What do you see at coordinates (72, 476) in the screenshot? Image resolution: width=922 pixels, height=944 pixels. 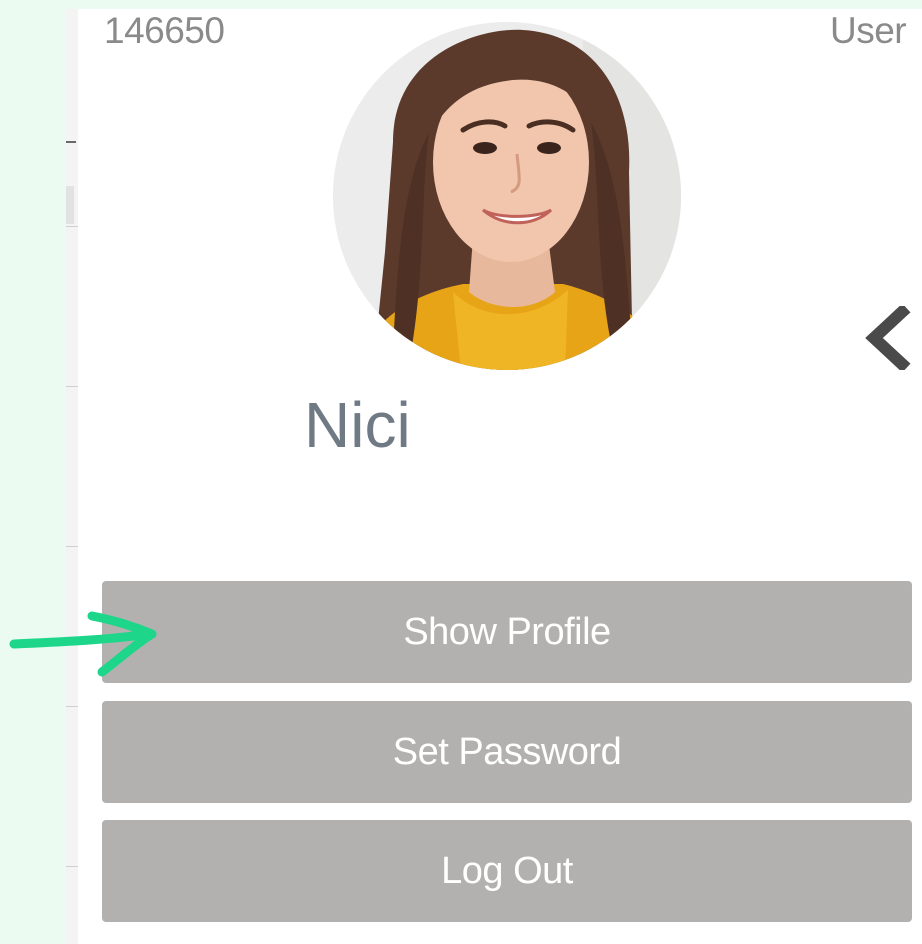 I see `sidebar-edge` at bounding box center [72, 476].